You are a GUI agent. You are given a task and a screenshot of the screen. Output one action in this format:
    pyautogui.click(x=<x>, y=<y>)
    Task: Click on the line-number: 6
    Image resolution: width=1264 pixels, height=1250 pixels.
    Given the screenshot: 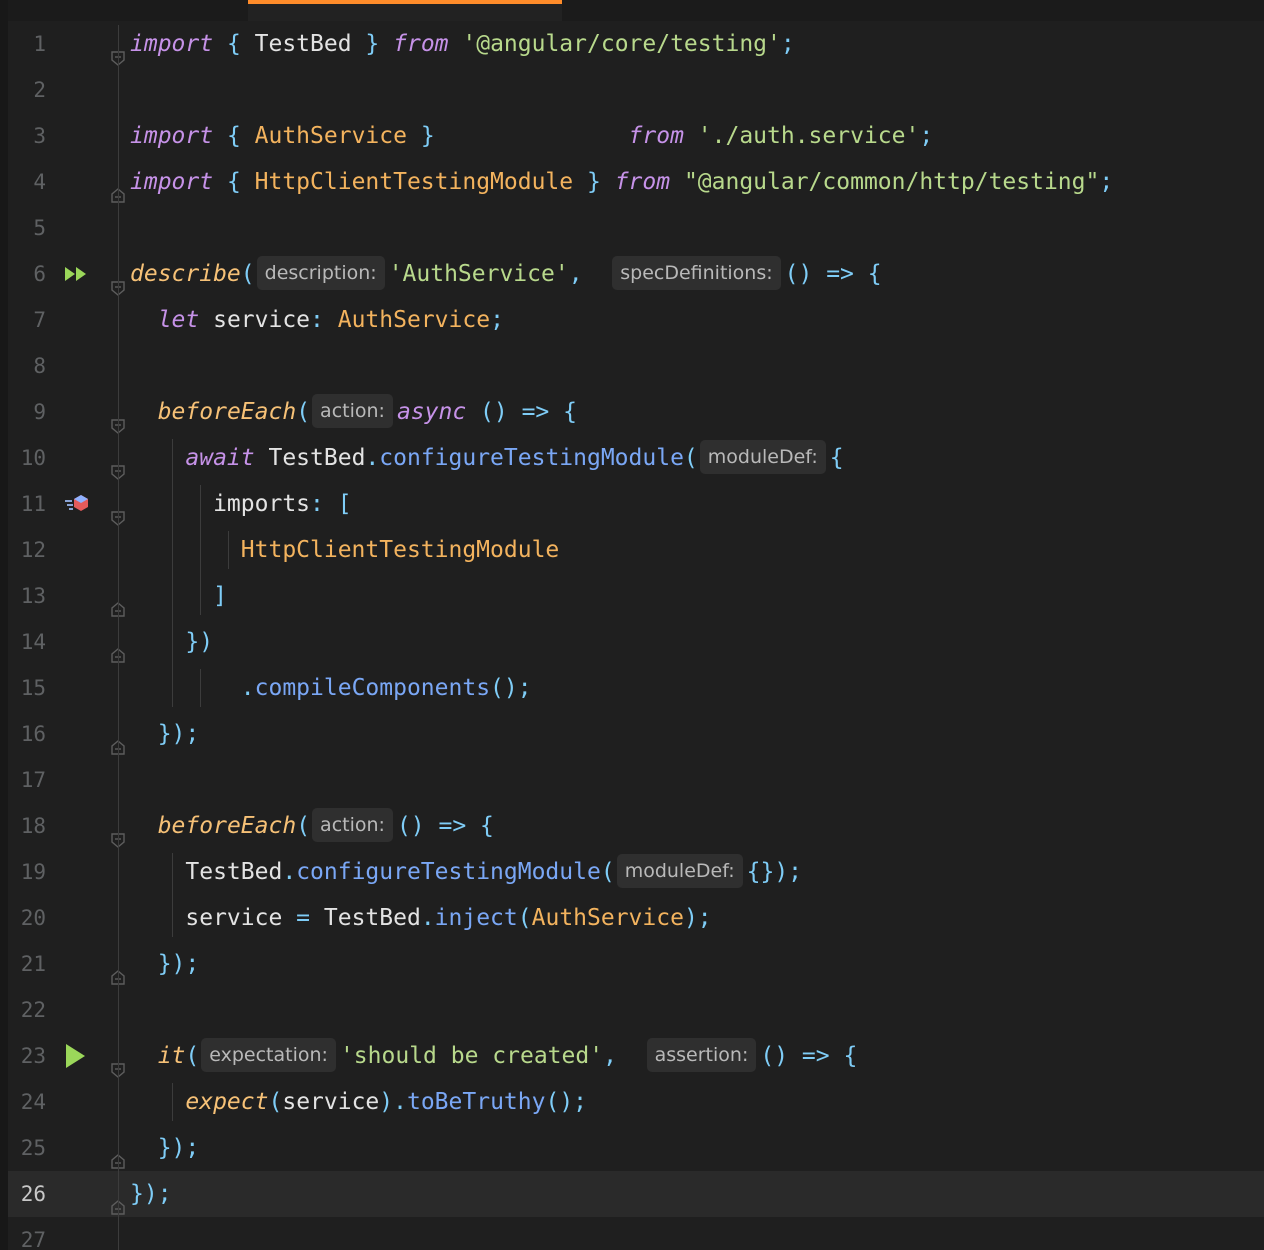 What is the action you would take?
    pyautogui.click(x=27, y=274)
    